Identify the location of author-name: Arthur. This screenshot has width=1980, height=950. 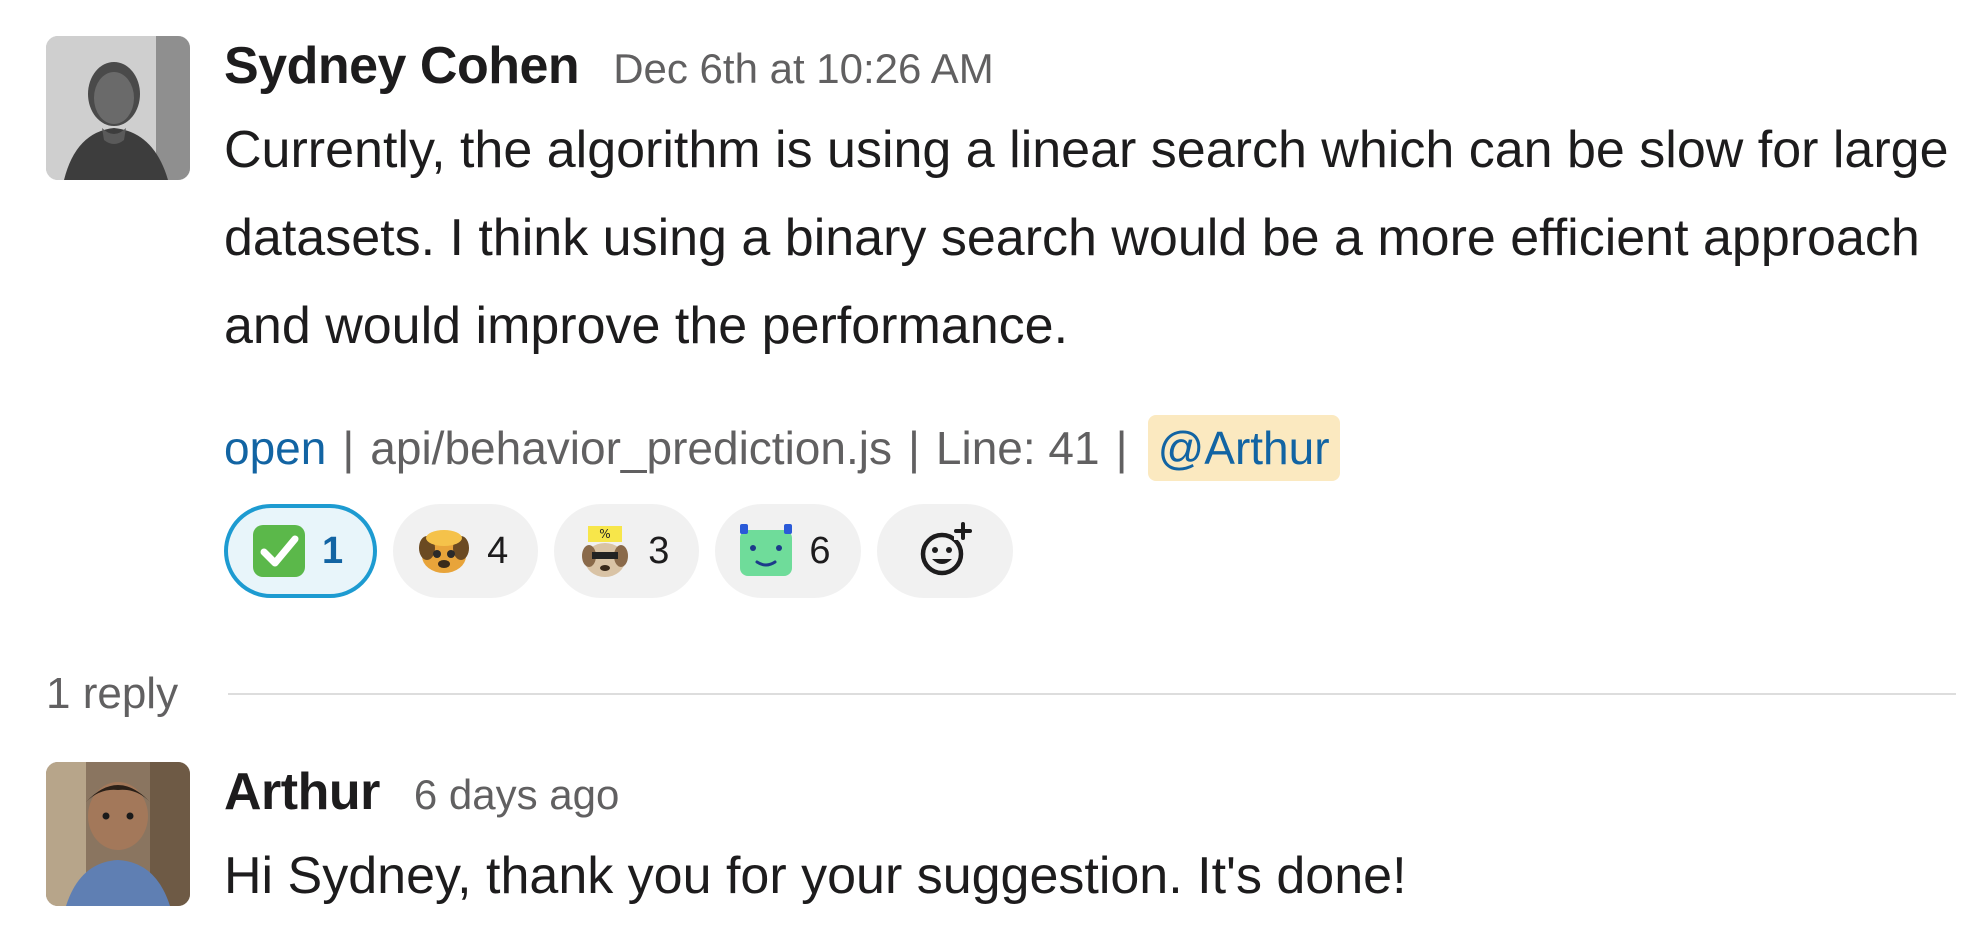
(302, 792).